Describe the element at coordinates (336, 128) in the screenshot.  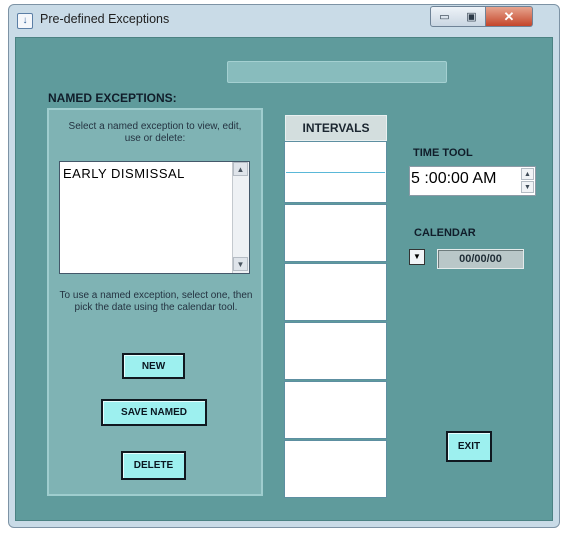
I see `intervals-header: INTERVALS` at that location.